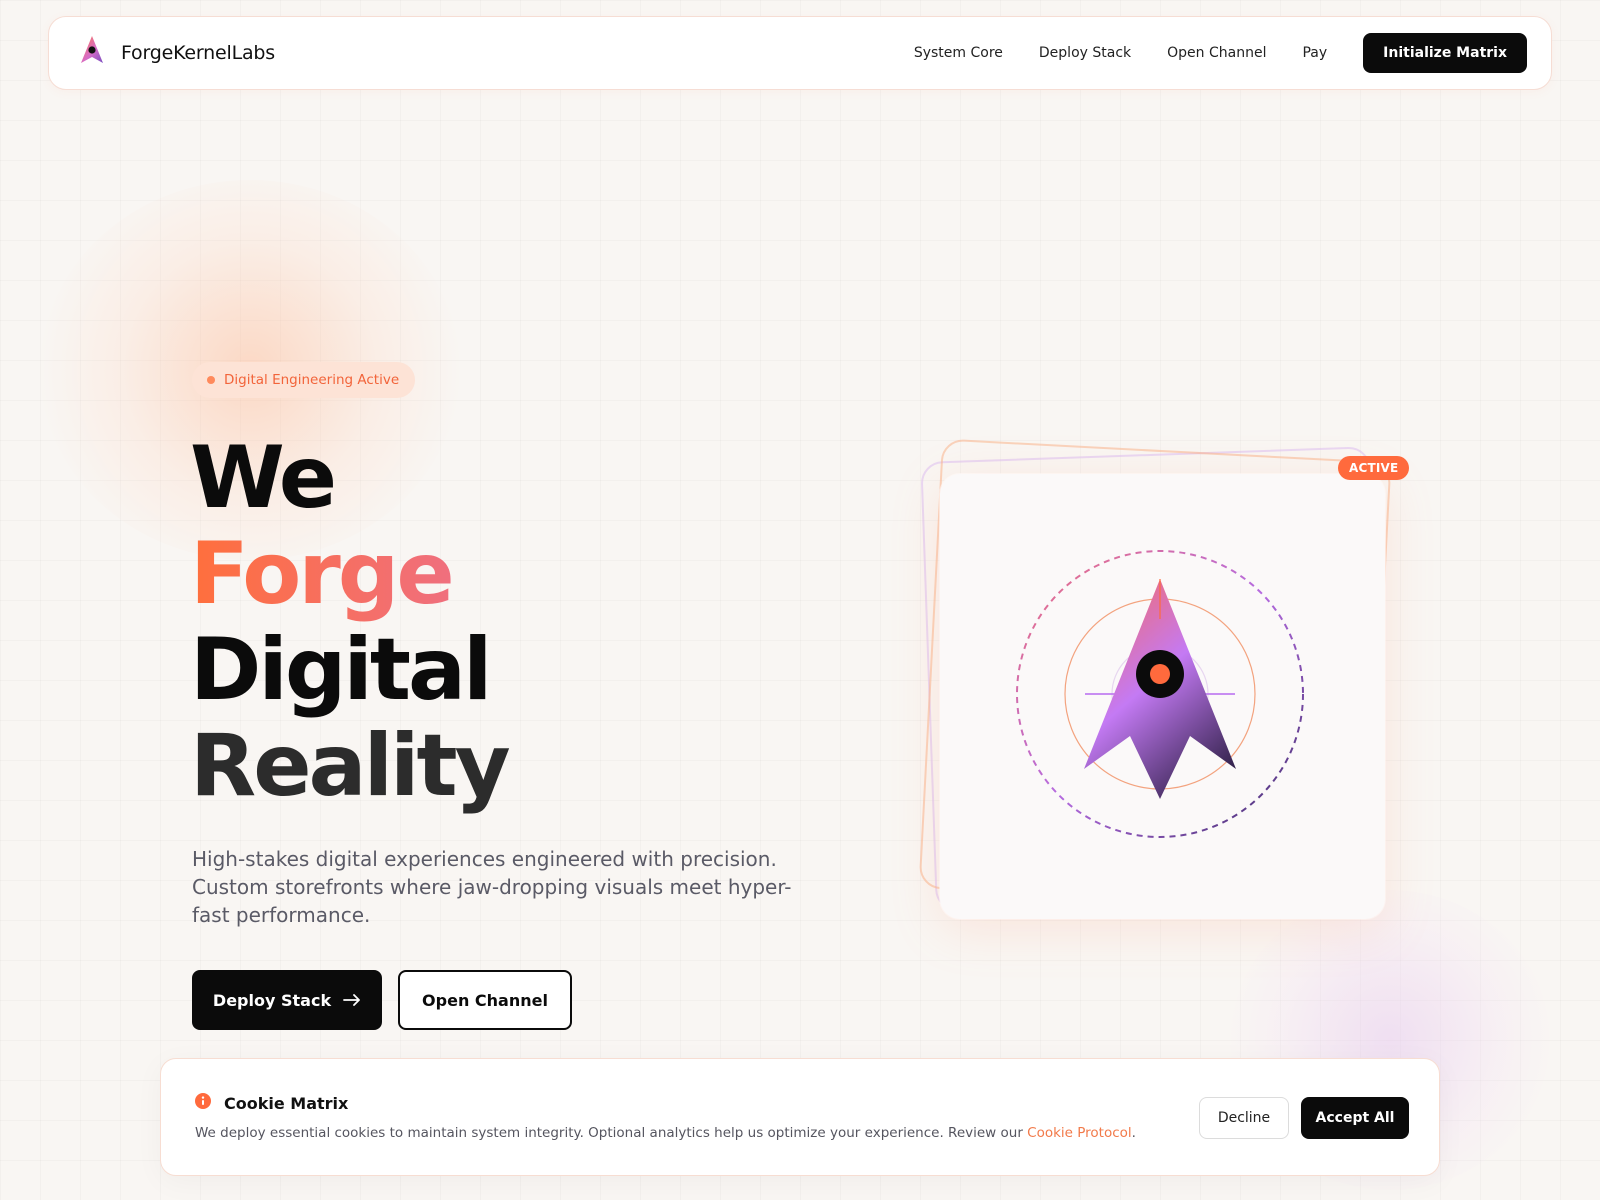  I want to click on nav-link-system-core: System Core, so click(958, 53).